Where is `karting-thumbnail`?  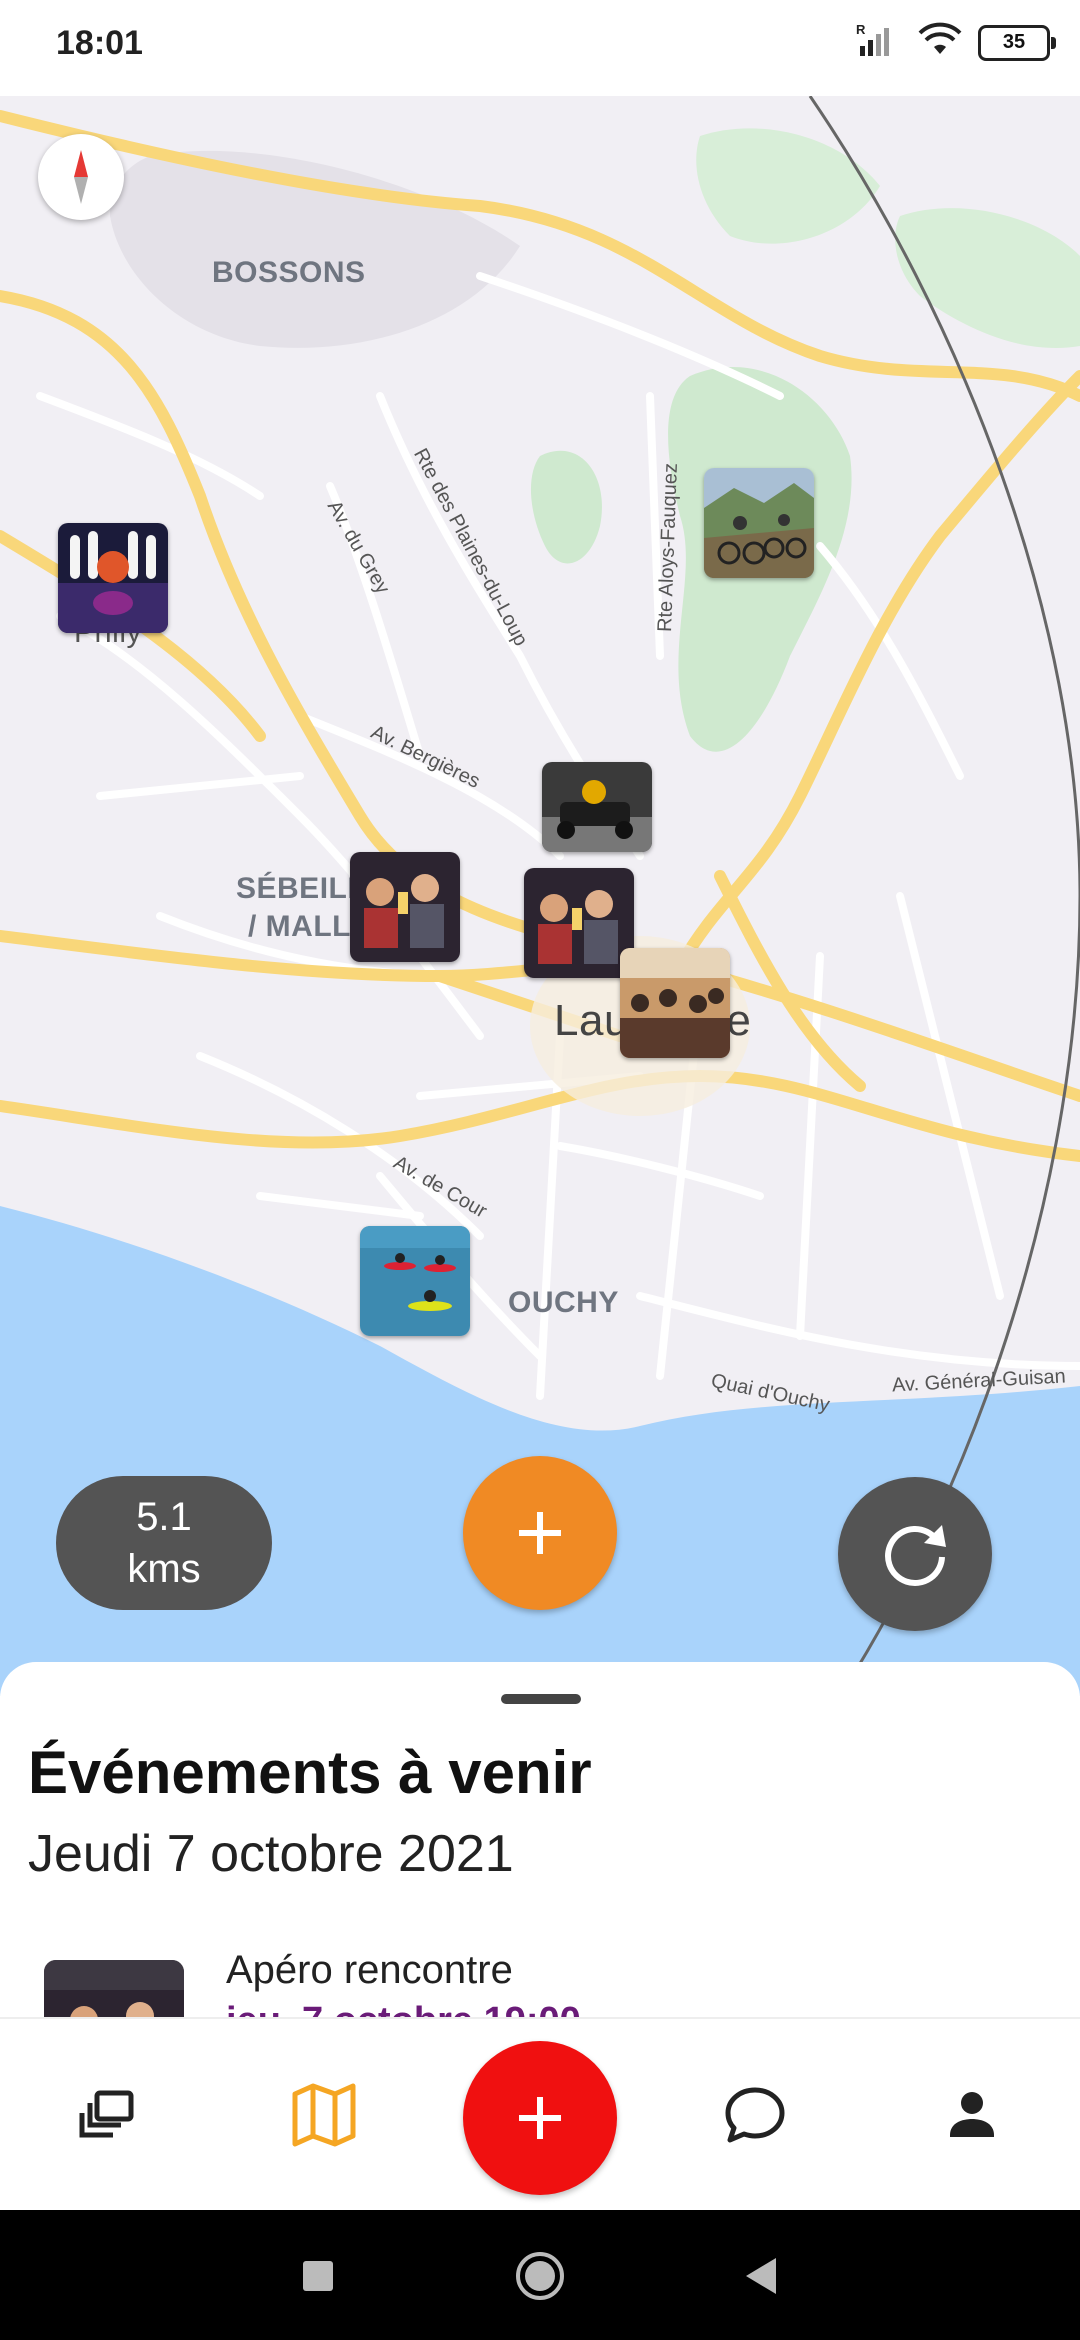
karting-thumbnail is located at coordinates (597, 807).